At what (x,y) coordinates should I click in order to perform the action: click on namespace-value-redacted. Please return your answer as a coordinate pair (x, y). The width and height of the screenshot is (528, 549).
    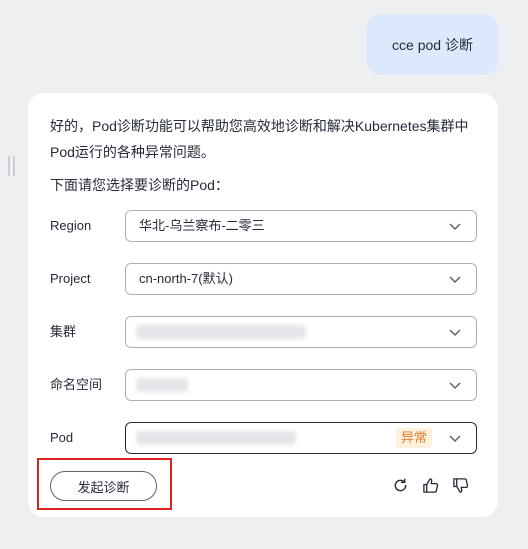
    Looking at the image, I should click on (162, 385).